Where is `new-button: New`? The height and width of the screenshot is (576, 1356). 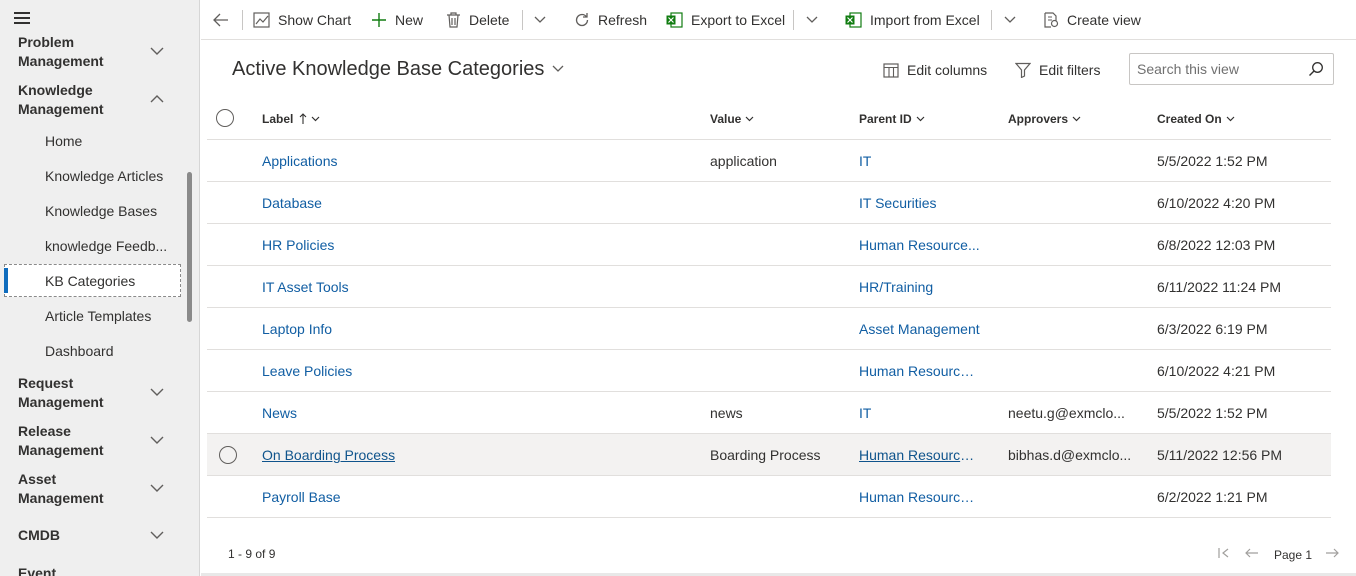
new-button: New is located at coordinates (397, 20).